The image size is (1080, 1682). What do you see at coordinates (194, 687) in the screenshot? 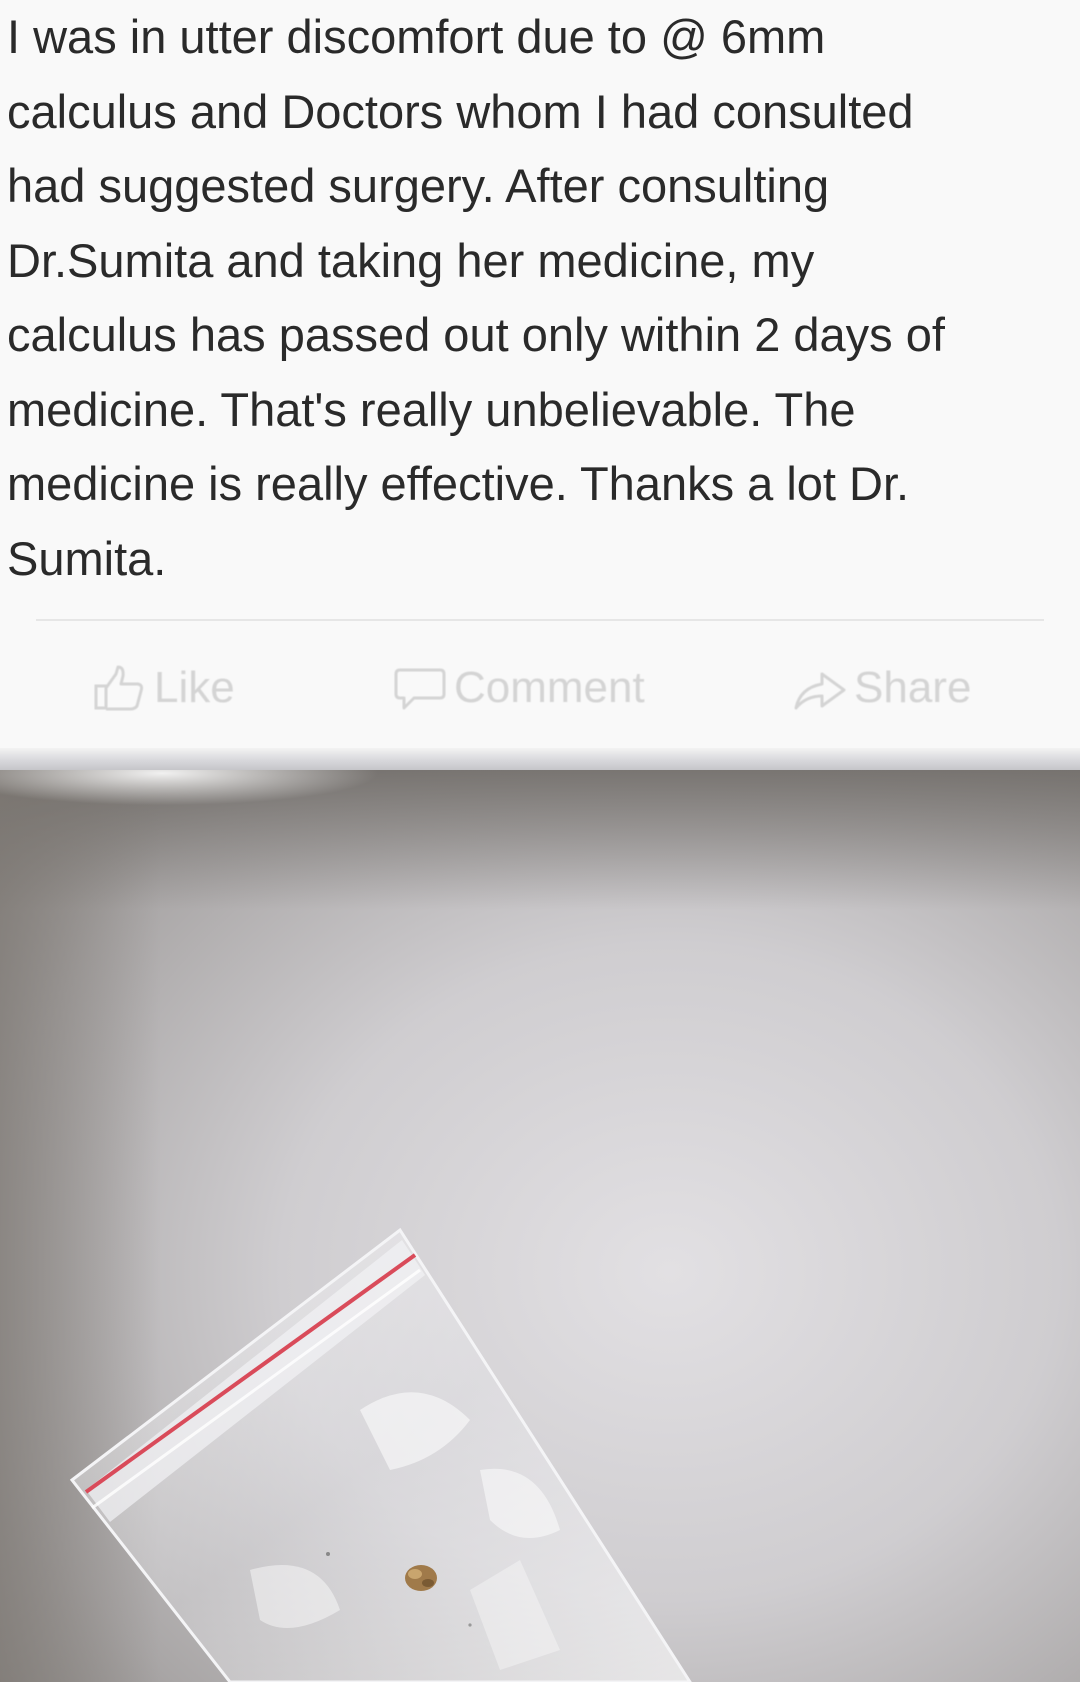
I see `like-label: Like` at bounding box center [194, 687].